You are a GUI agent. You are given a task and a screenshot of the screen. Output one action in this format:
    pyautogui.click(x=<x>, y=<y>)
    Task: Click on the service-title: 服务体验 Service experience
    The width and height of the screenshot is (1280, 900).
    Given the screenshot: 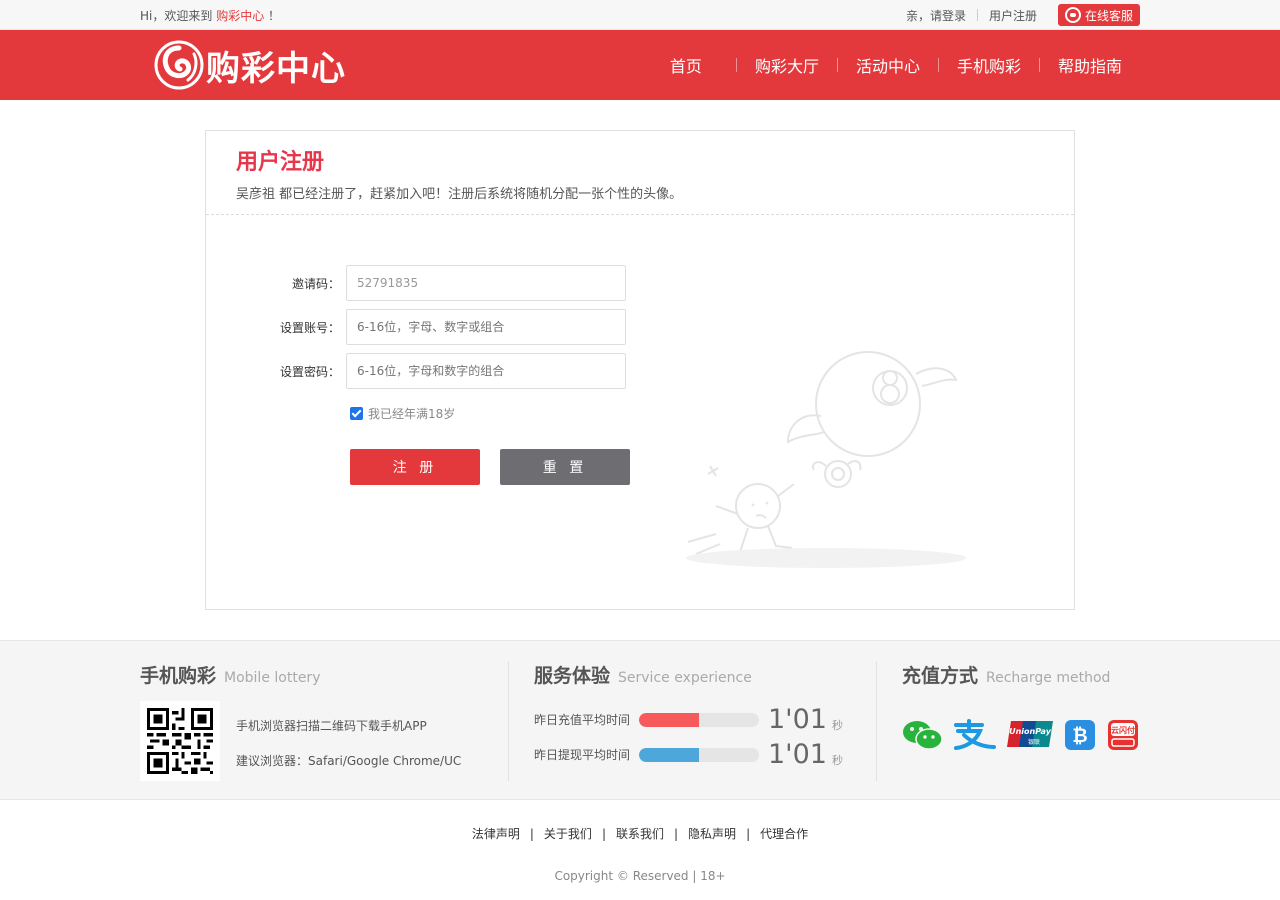 What is the action you would take?
    pyautogui.click(x=643, y=674)
    